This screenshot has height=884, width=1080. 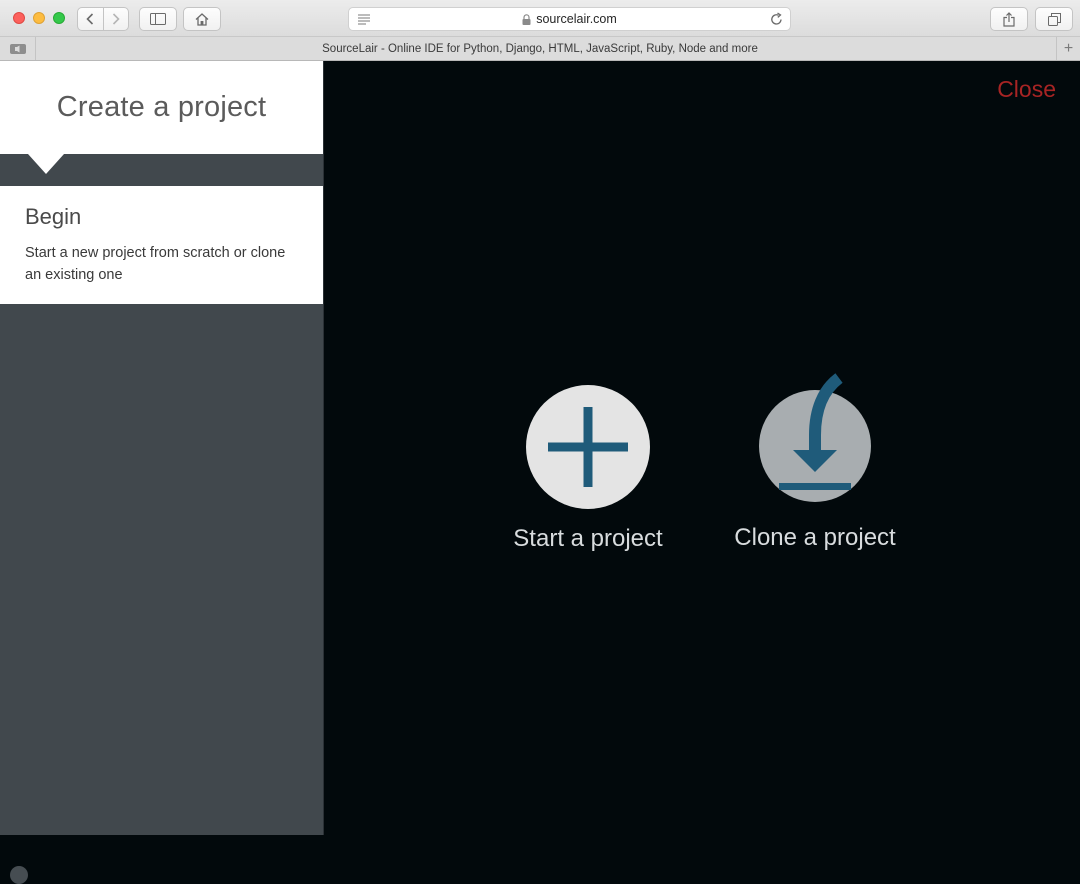 I want to click on start-project-button: Start a project, so click(x=588, y=469).